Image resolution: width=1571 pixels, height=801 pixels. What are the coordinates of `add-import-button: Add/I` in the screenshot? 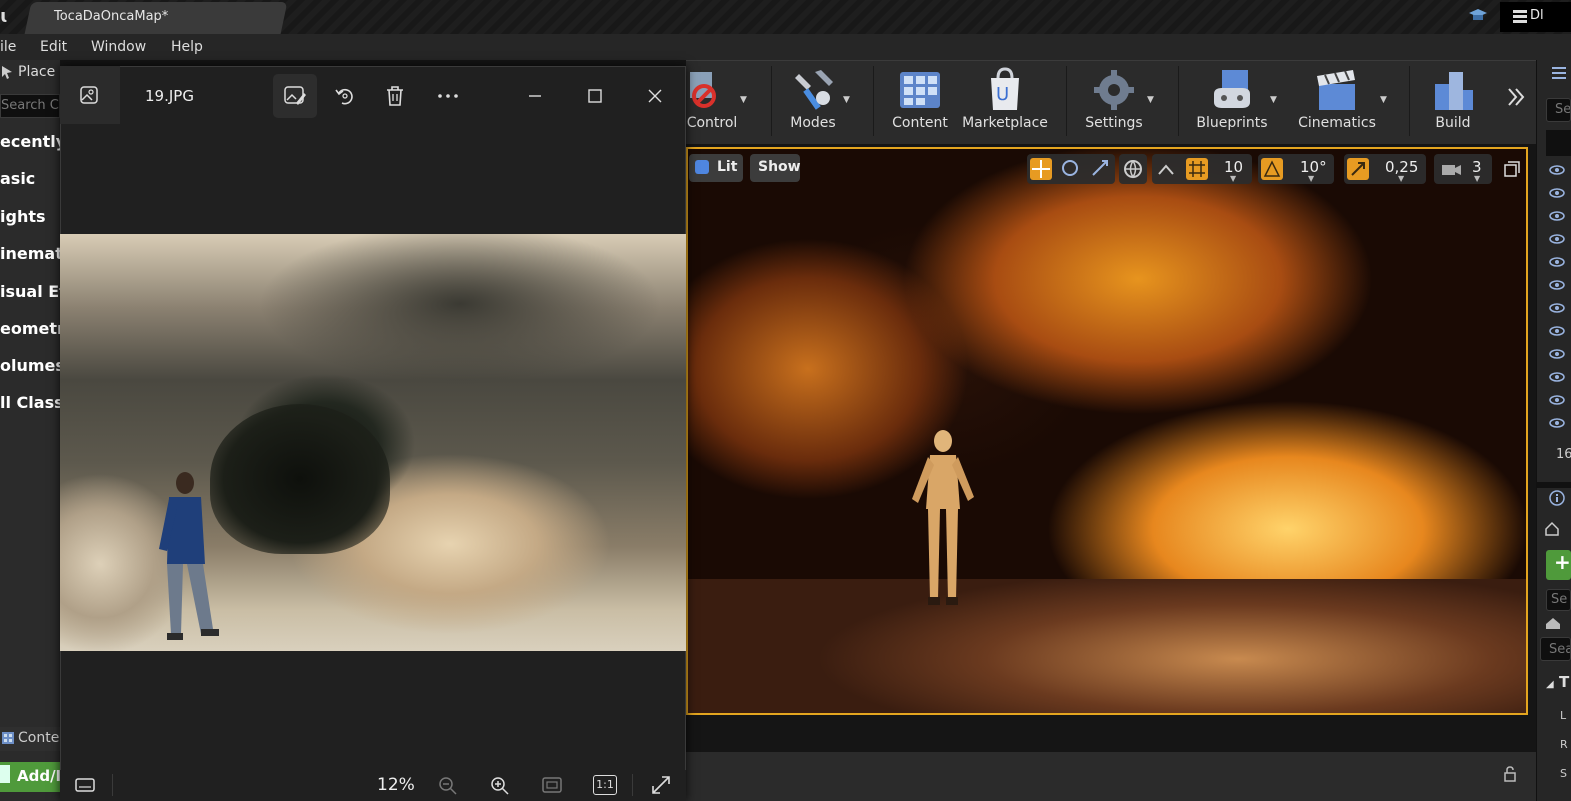 It's located at (30, 777).